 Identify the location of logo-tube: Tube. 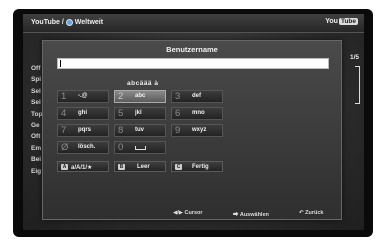
(348, 21).